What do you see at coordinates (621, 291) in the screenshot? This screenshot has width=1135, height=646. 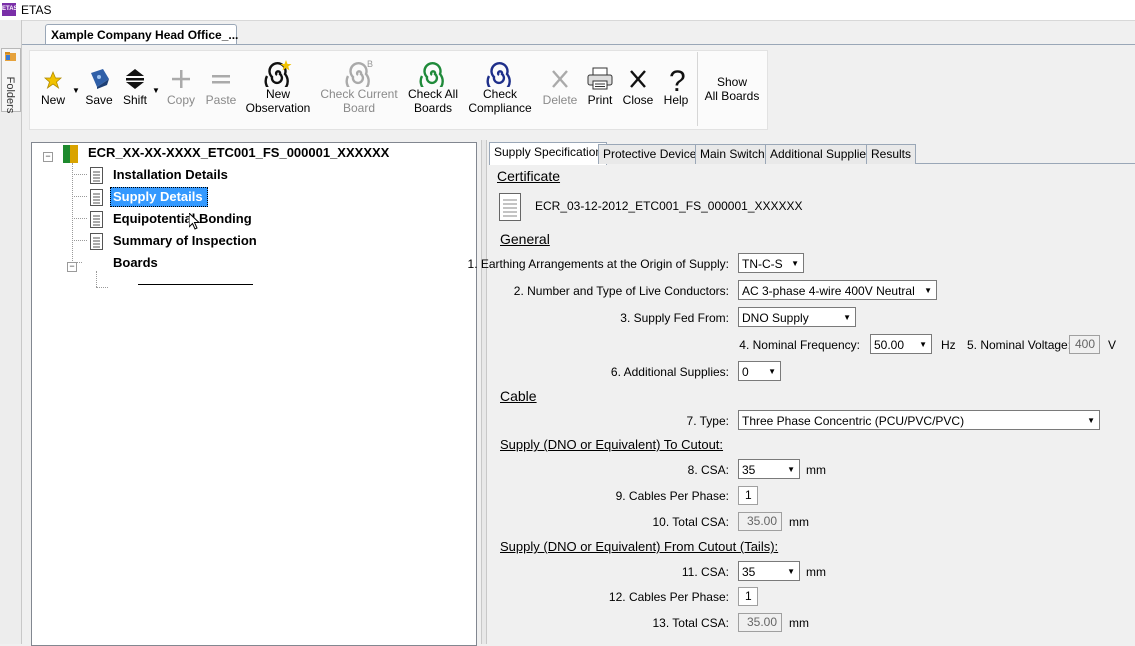 I see `conductors-label: 2. Number and Type of Live Conductors:` at bounding box center [621, 291].